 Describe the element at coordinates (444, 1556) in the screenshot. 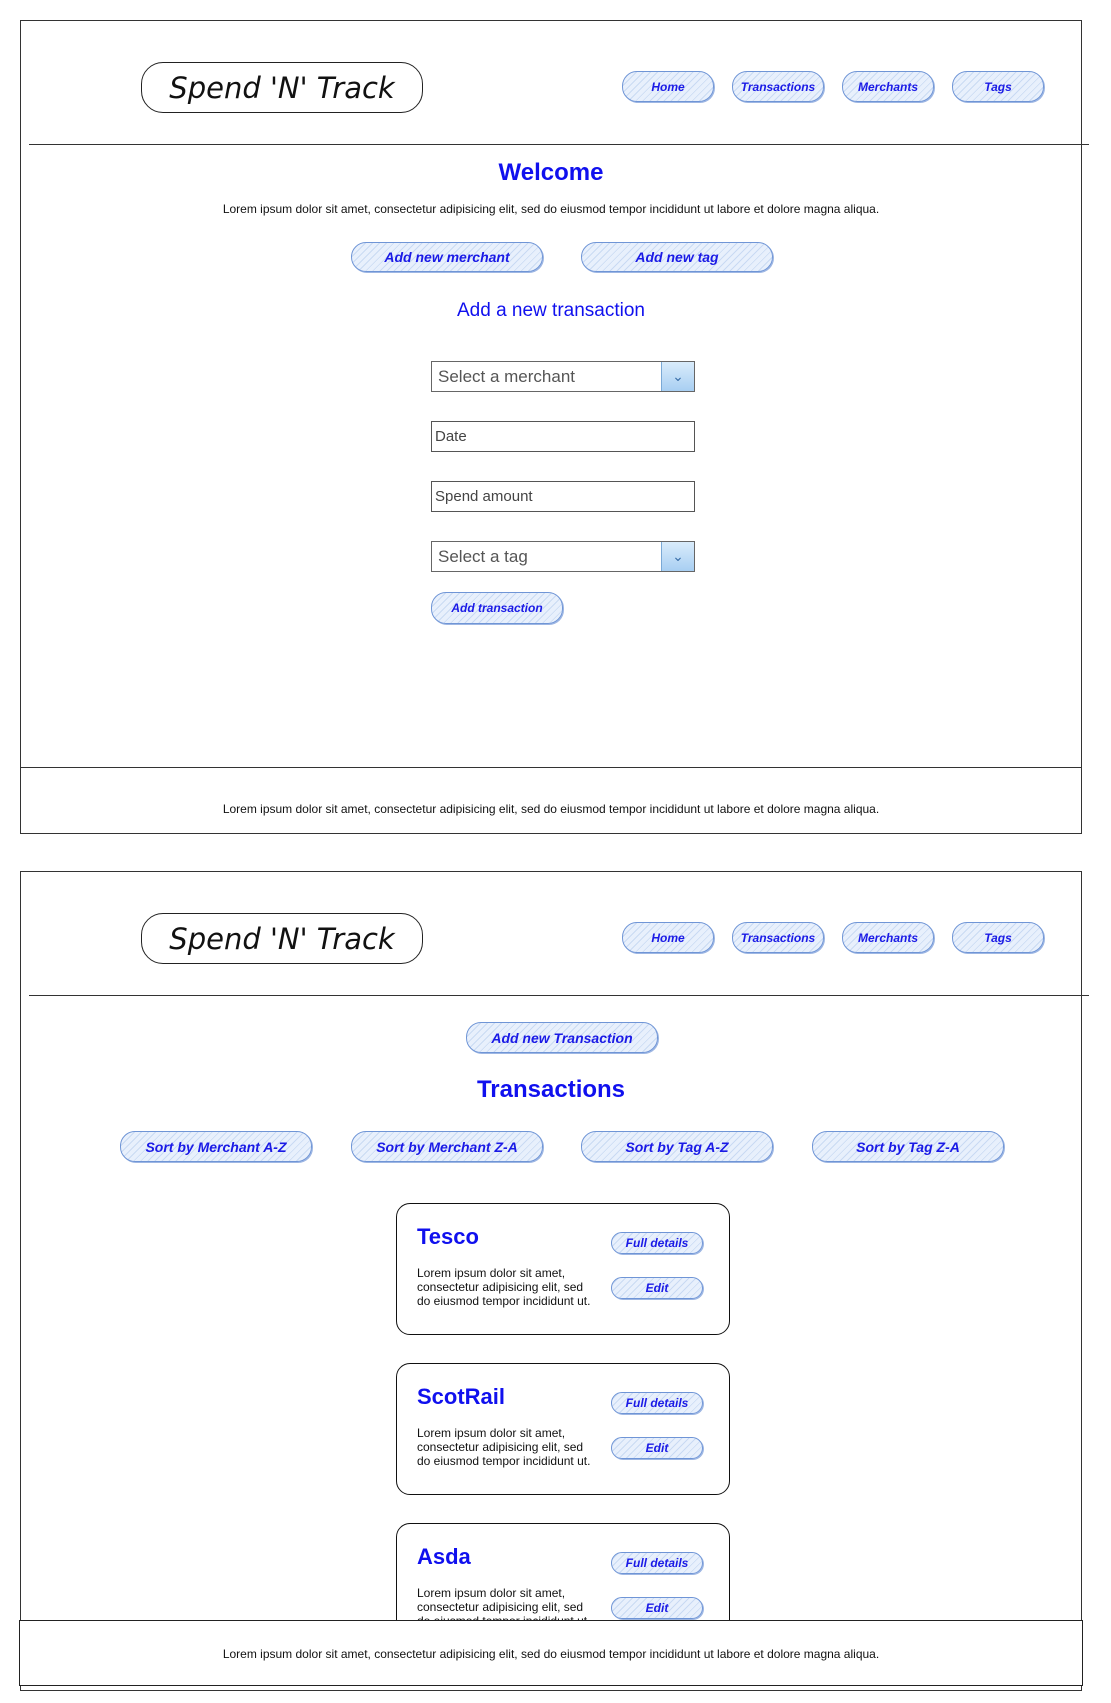

I see `card-merchant-name: Asda` at that location.